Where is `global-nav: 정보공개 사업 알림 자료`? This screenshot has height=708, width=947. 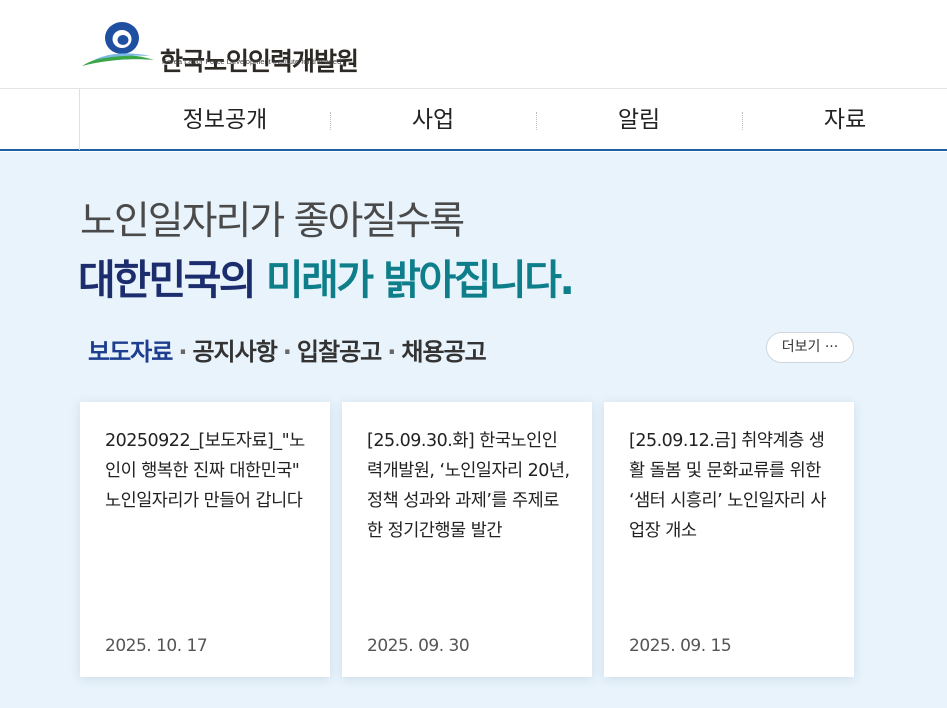 global-nav: 정보공개 사업 알림 자료 is located at coordinates (473, 119).